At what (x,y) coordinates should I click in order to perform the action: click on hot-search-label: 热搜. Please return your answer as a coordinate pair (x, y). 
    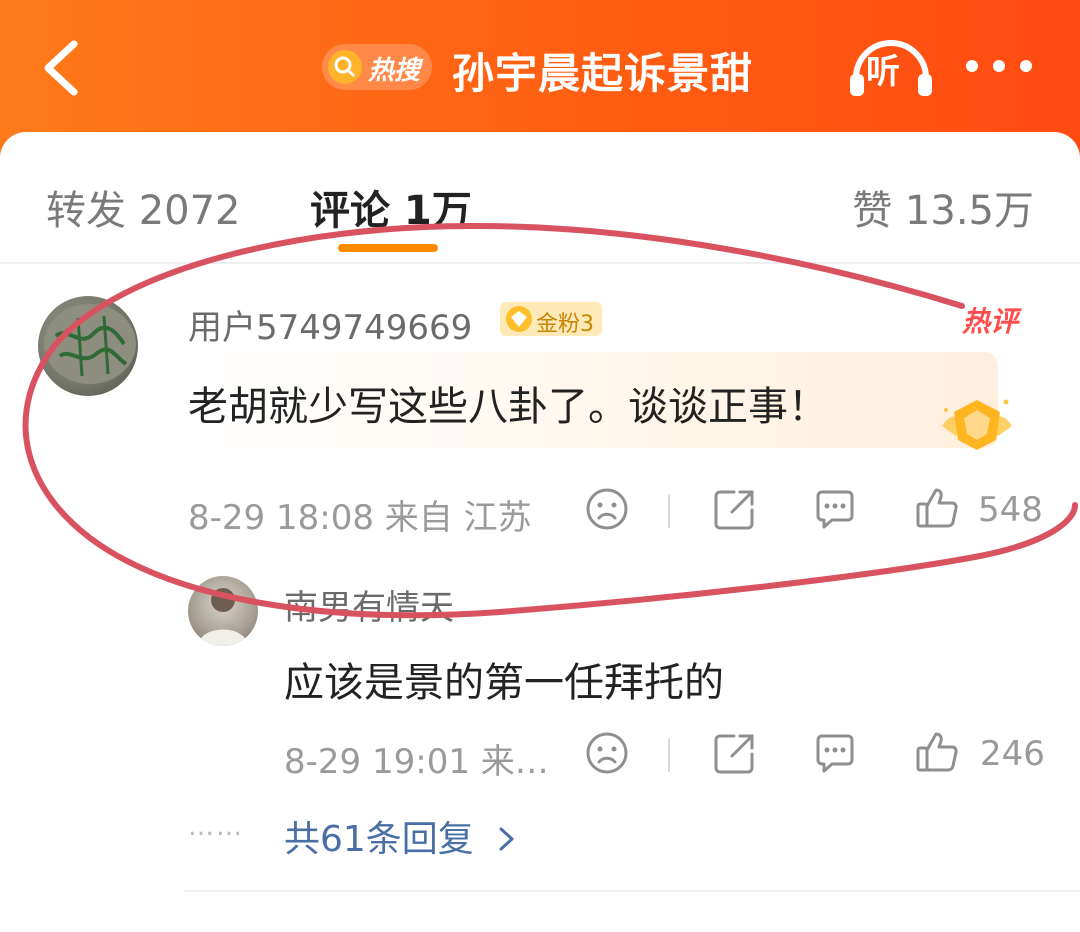
    Looking at the image, I should click on (394, 71).